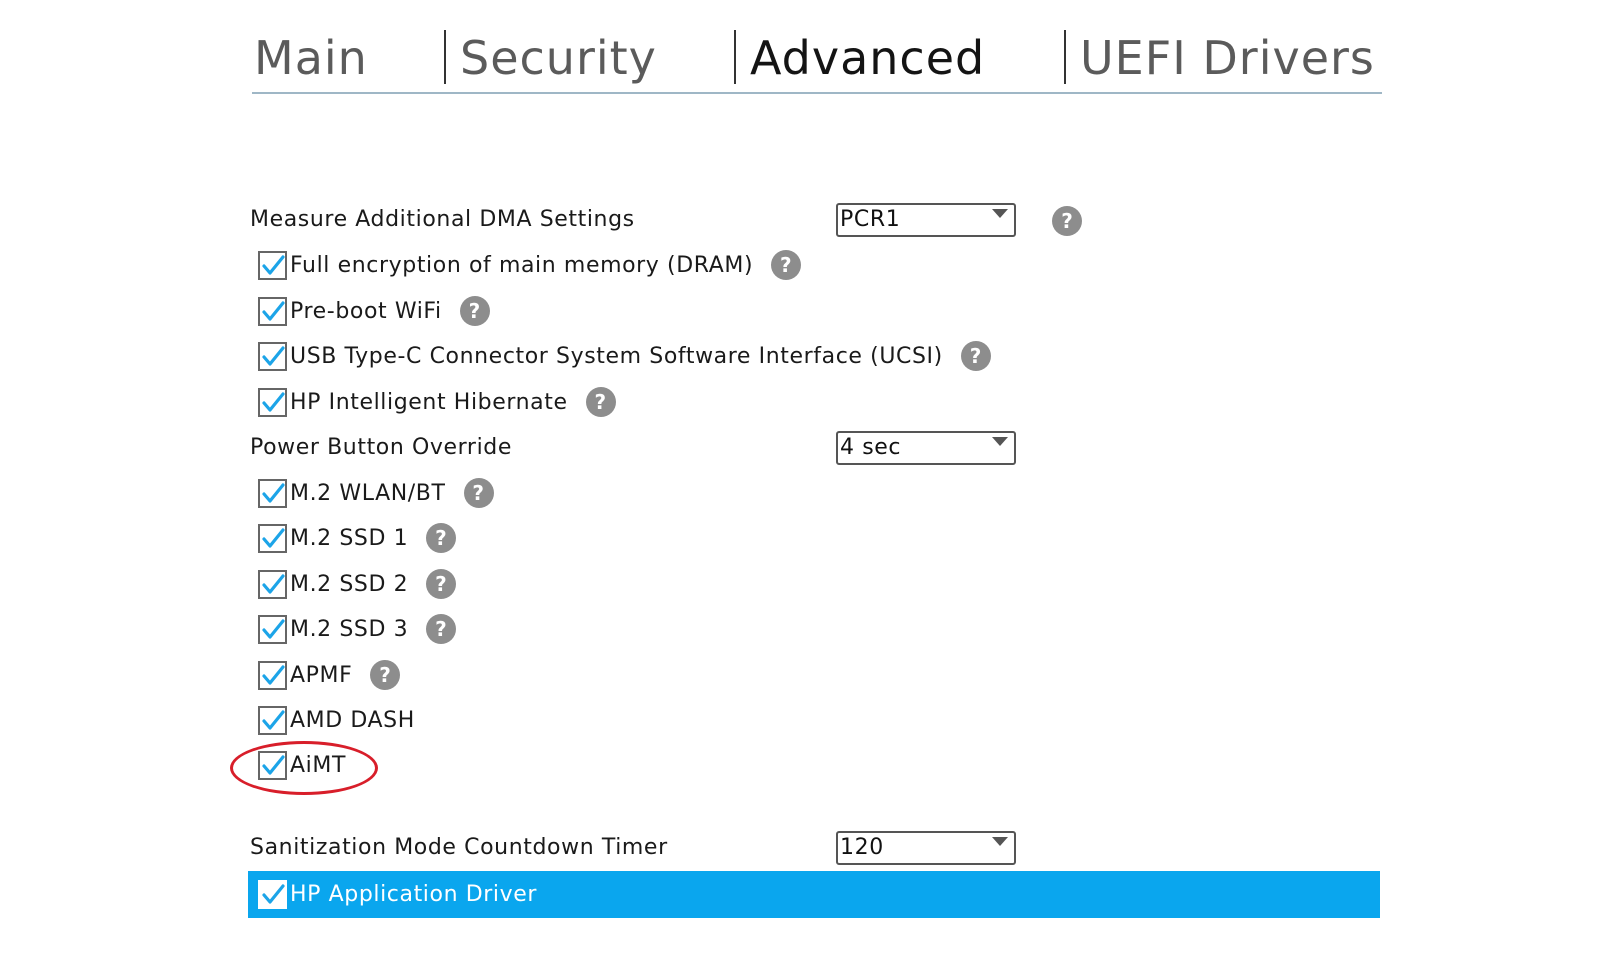 This screenshot has width=1624, height=968. I want to click on hp-app-driver-row: HP Application Driver, so click(397, 894).